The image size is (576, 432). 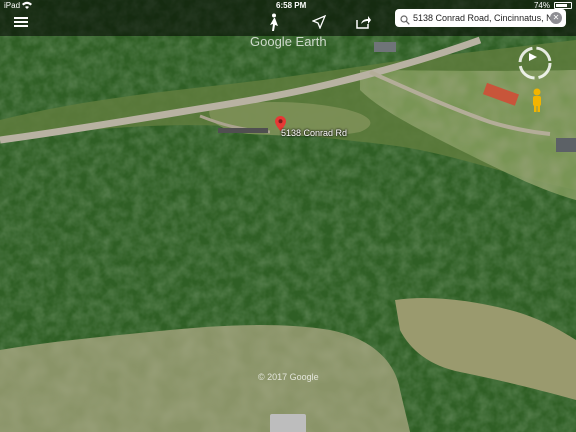 I want to click on google-earth-watermark: Google Earth, so click(x=288, y=41).